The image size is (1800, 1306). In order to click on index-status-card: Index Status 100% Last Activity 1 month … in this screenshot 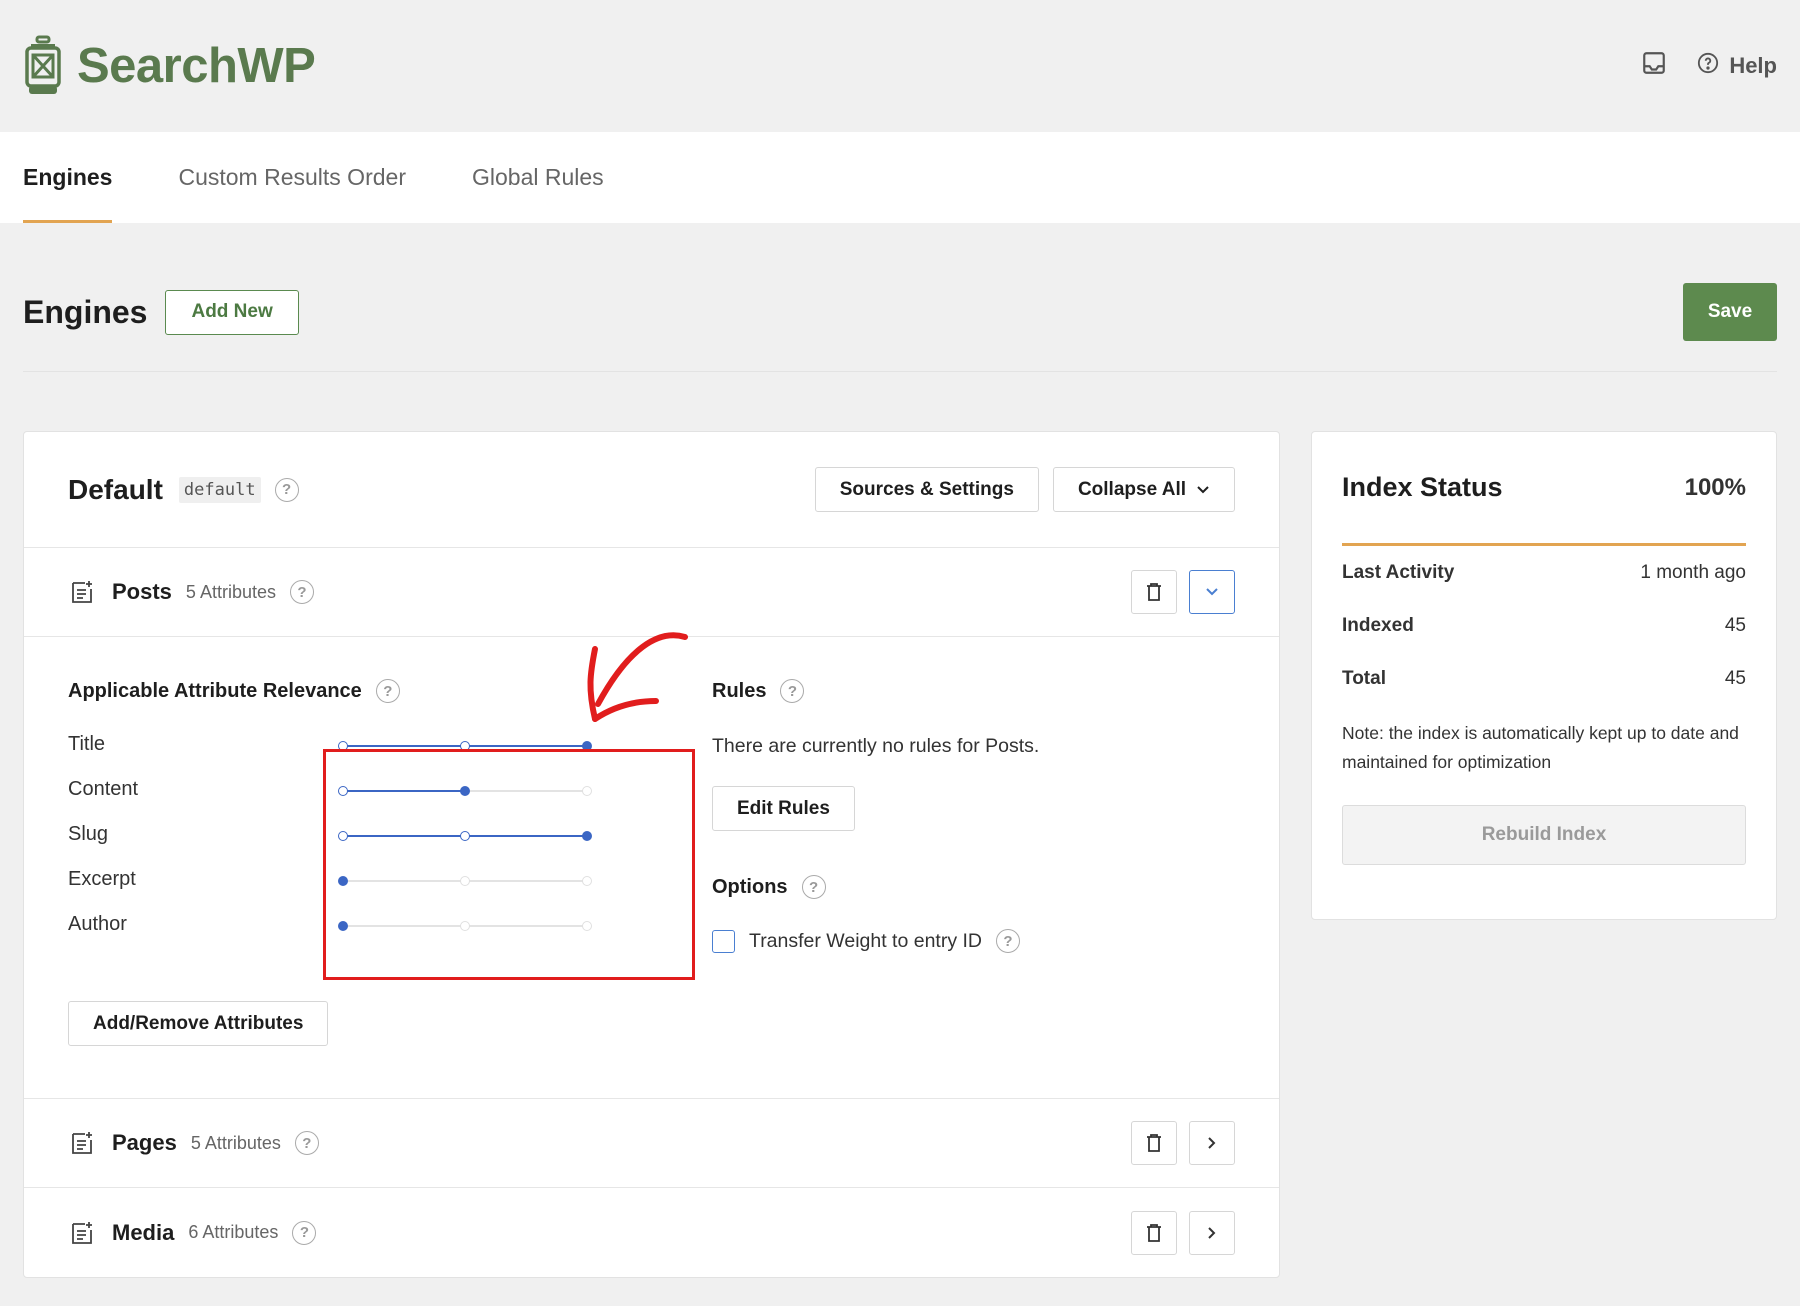, I will do `click(1544, 675)`.